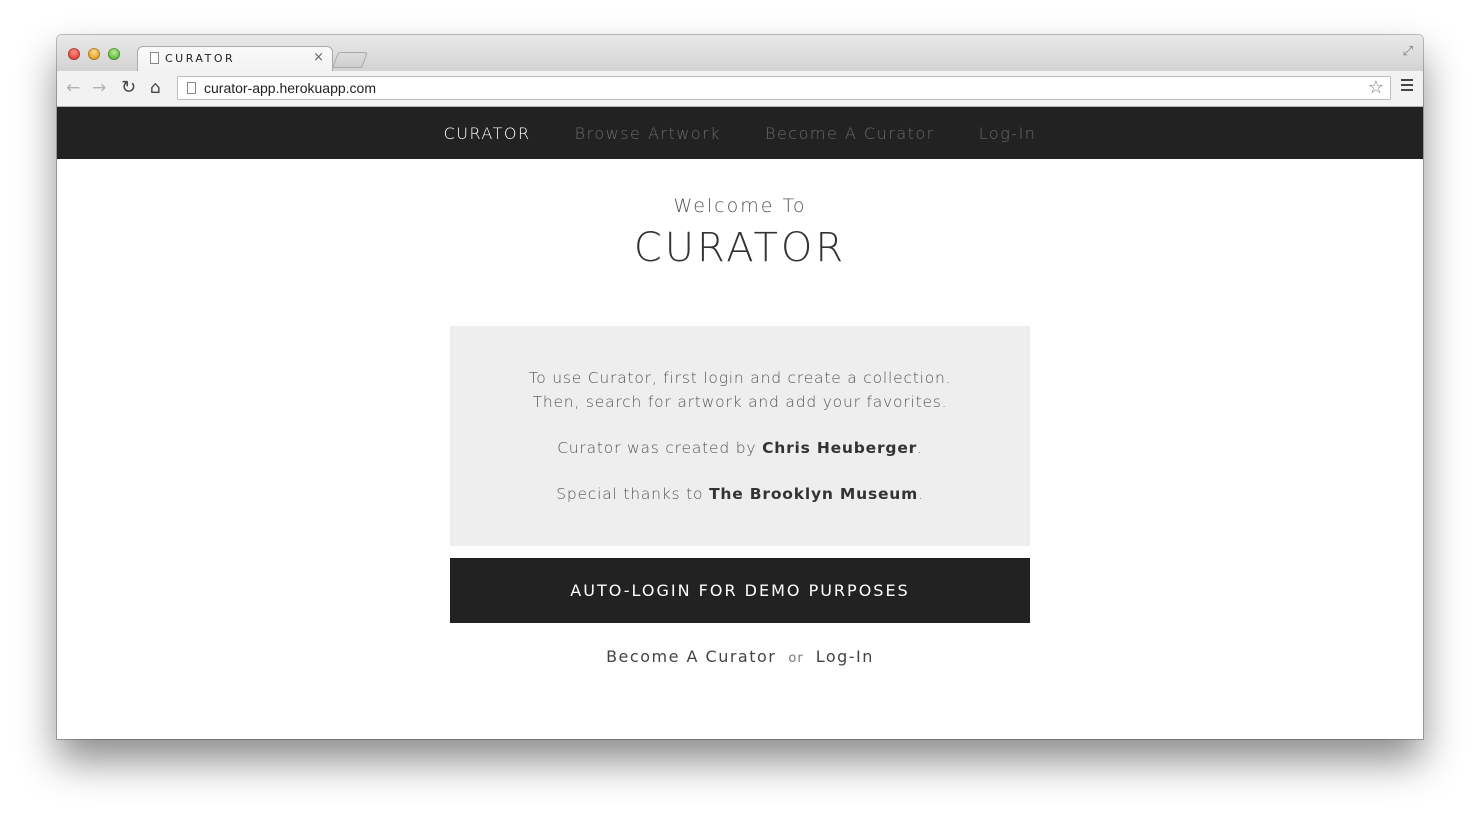  I want to click on credit-line: Curator was created by Chris Heuberger., so click(740, 448).